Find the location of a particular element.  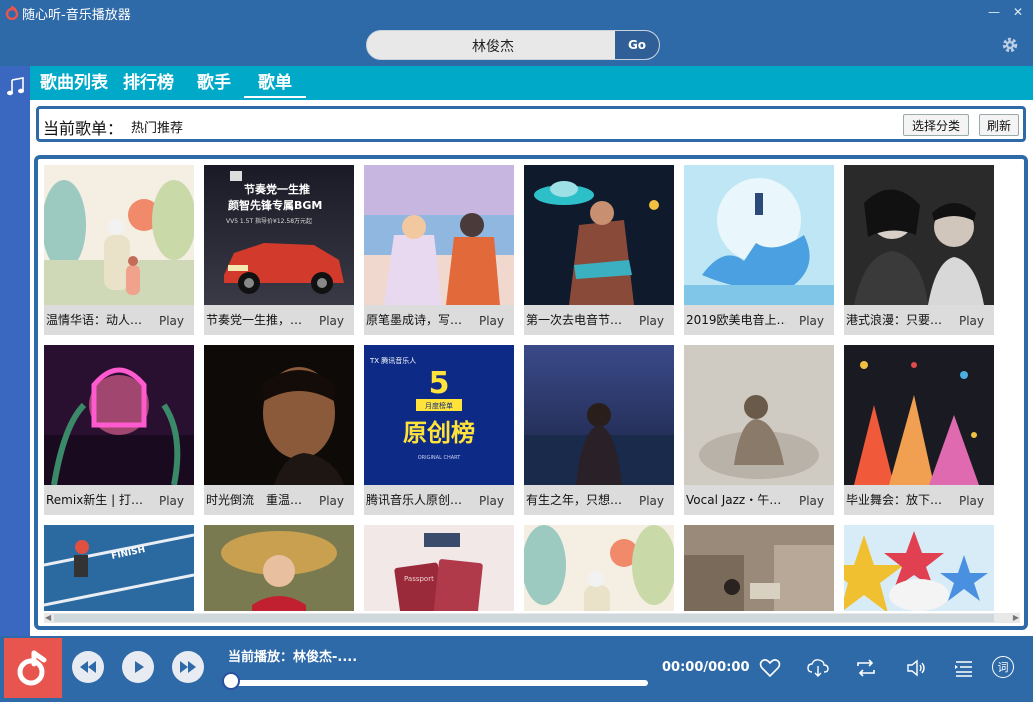

playlist-card: 时光倒流 重温… Play is located at coordinates (279, 430).